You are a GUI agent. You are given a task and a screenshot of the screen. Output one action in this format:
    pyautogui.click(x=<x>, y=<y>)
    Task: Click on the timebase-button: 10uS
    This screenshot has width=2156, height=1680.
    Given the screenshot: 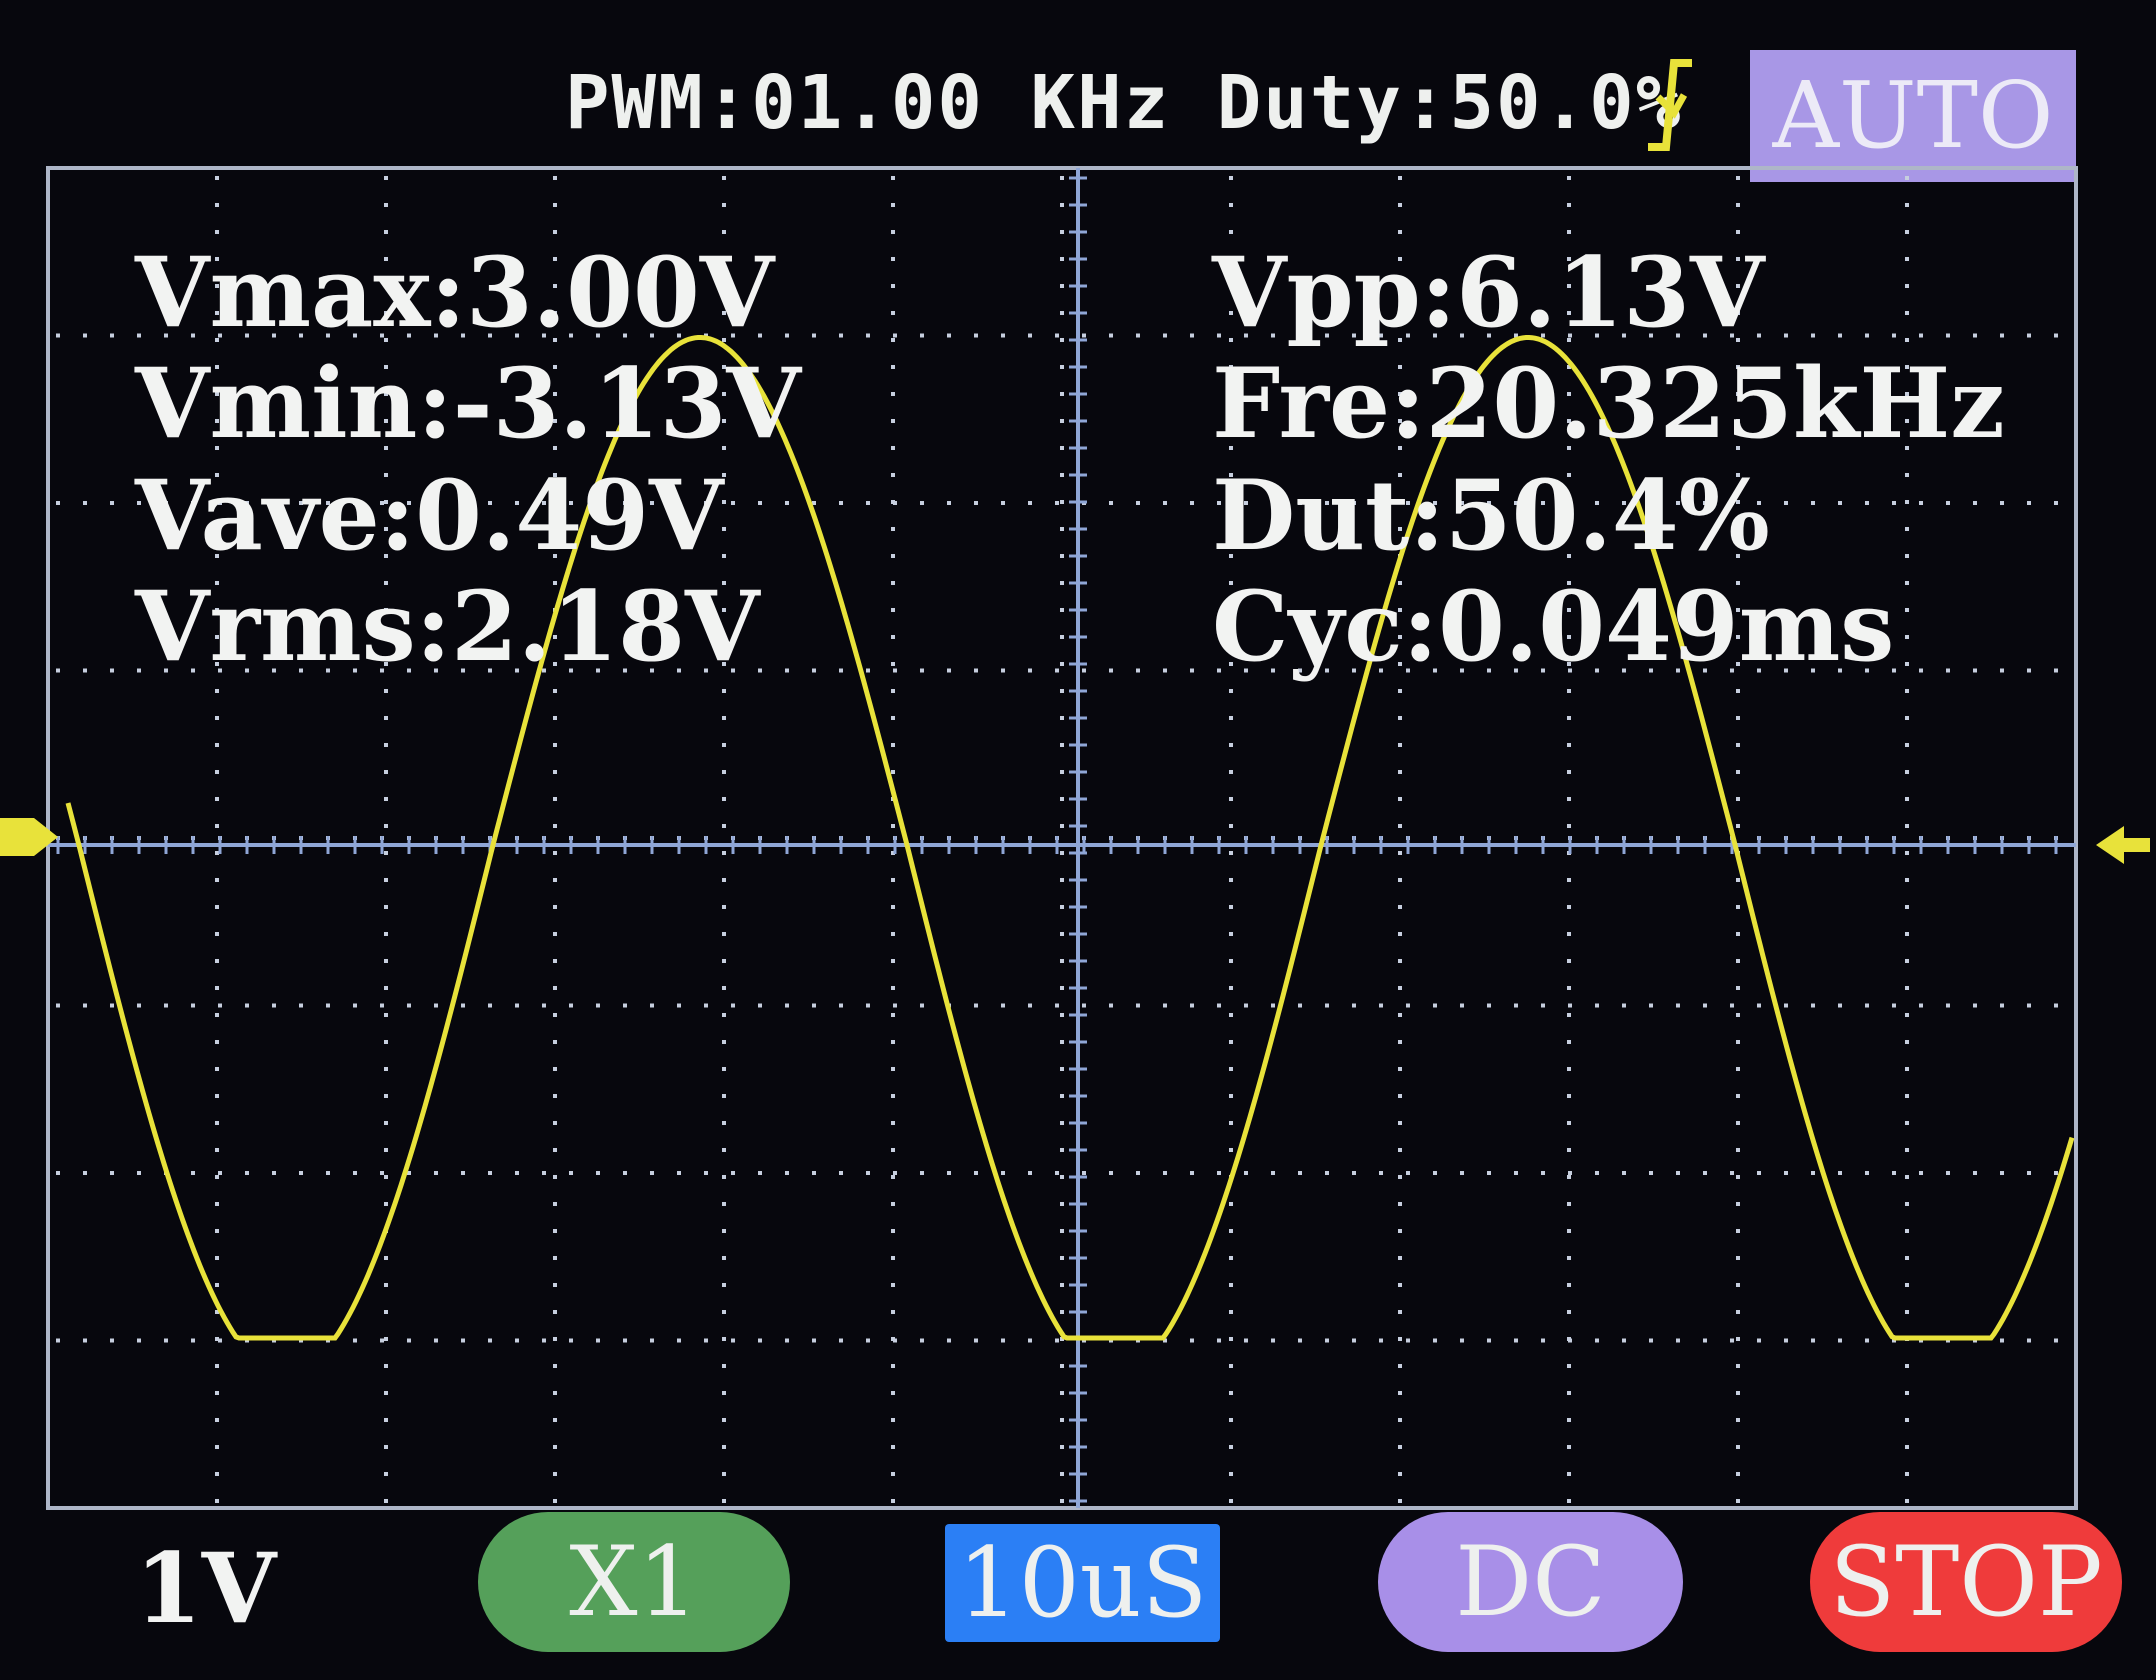 What is the action you would take?
    pyautogui.click(x=1082, y=1583)
    